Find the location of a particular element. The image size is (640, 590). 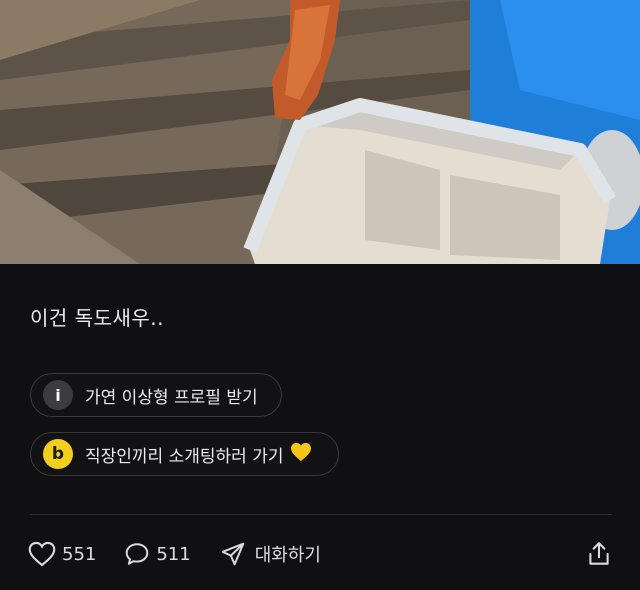

comment-bubble-icon is located at coordinates (137, 554).